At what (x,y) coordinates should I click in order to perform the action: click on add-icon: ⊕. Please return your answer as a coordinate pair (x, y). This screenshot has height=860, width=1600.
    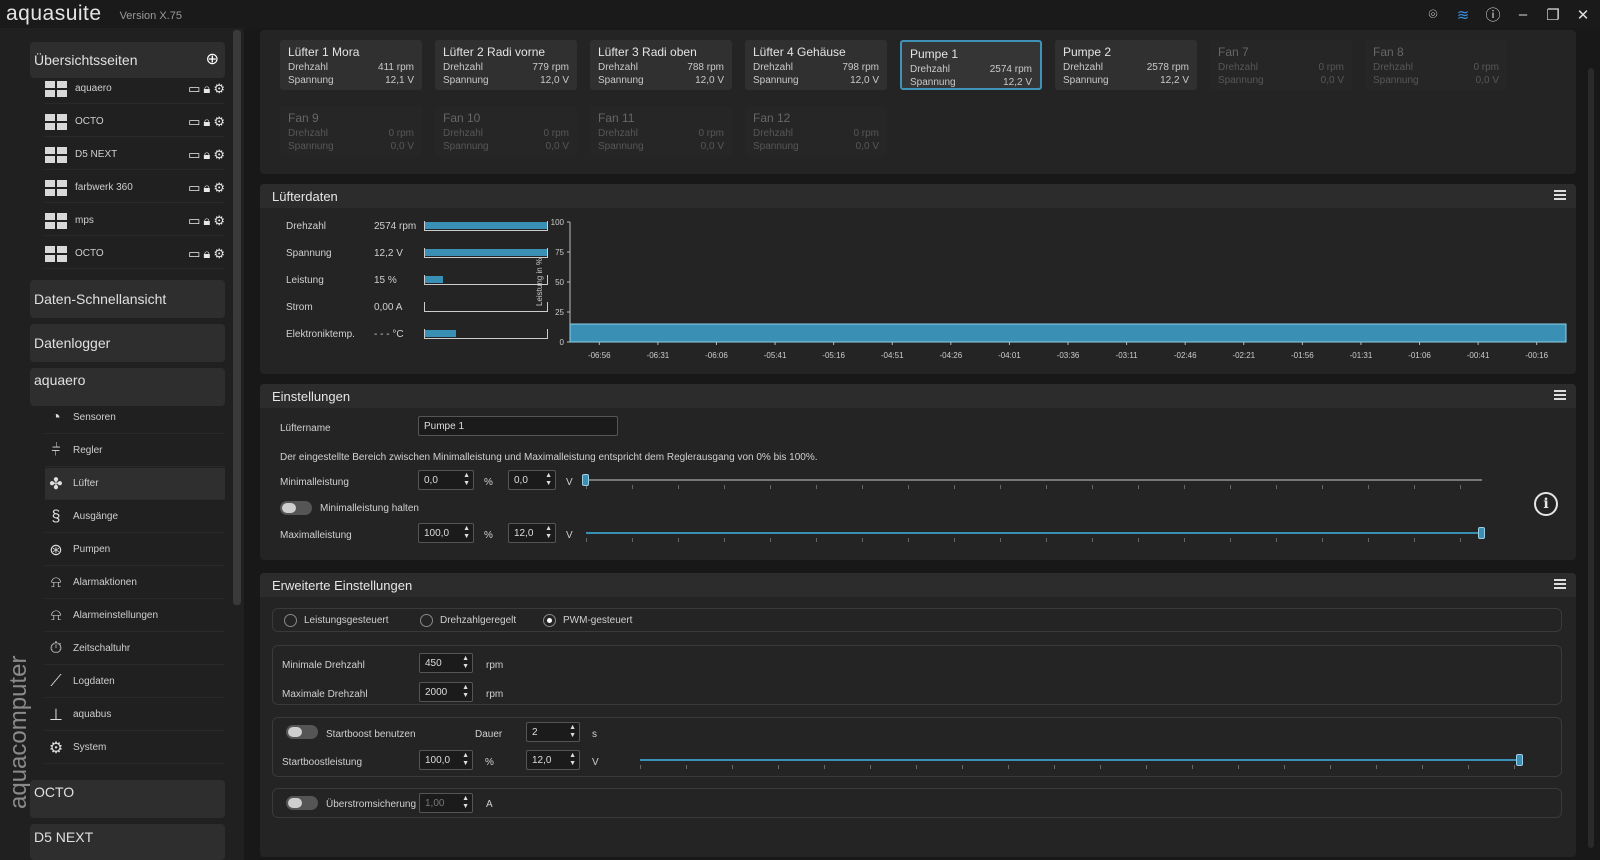
    Looking at the image, I should click on (212, 60).